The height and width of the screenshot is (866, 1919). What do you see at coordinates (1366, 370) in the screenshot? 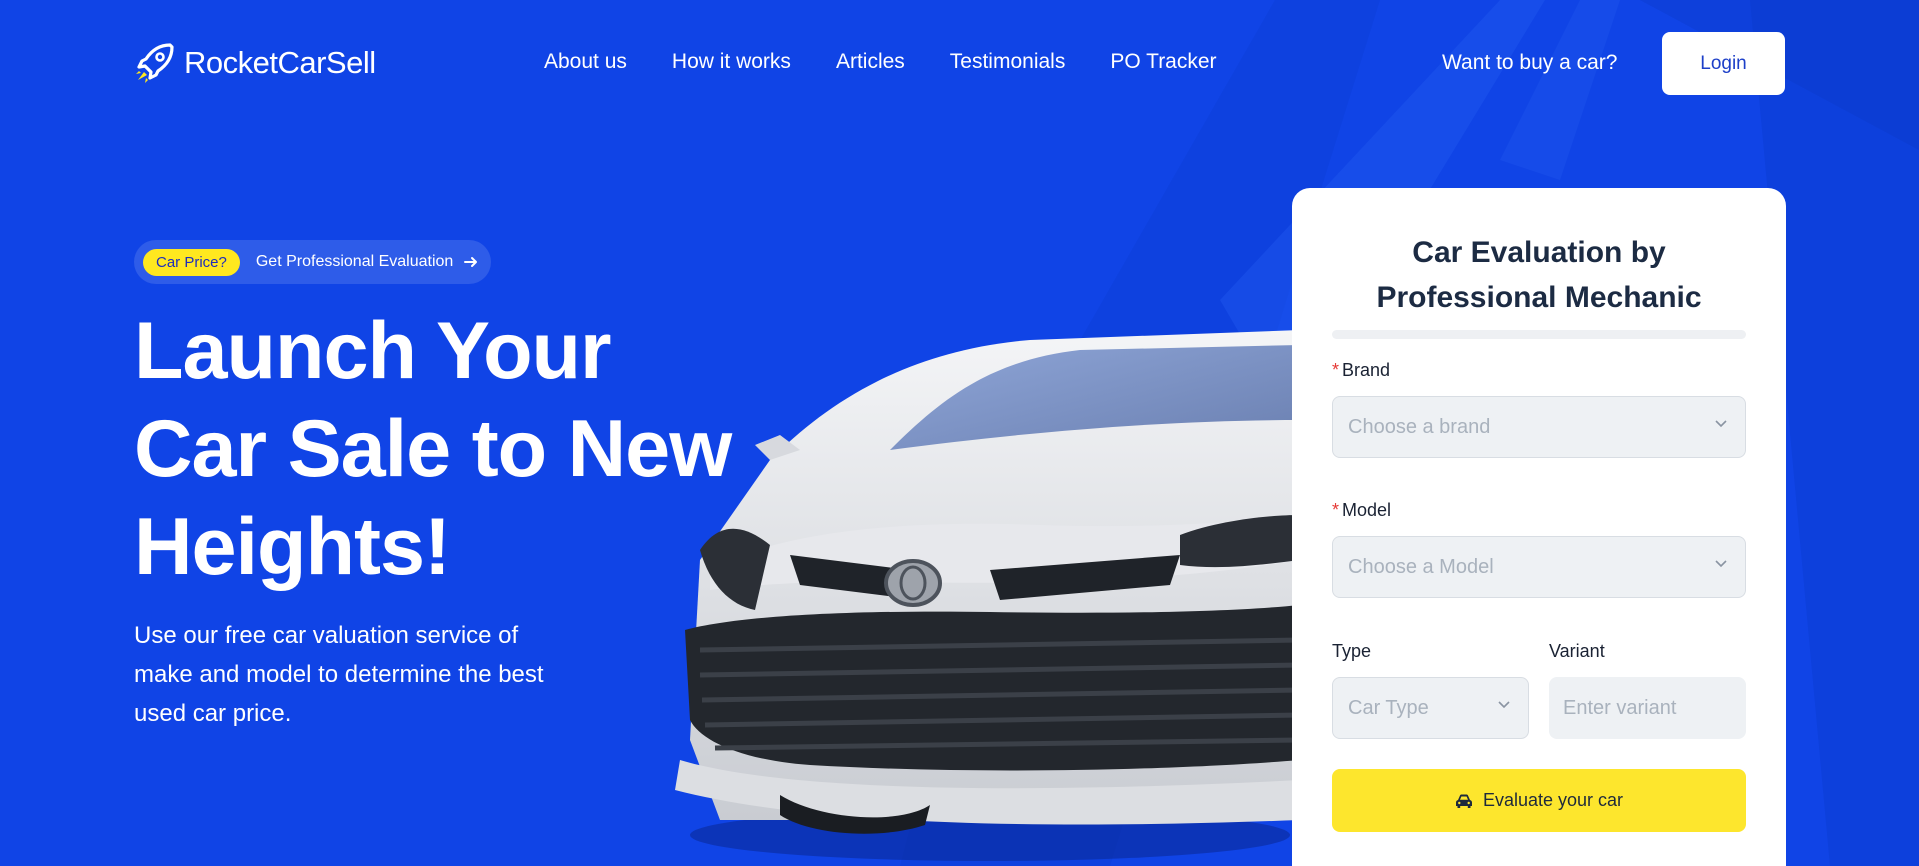
I see `brand-label-text: Brand` at bounding box center [1366, 370].